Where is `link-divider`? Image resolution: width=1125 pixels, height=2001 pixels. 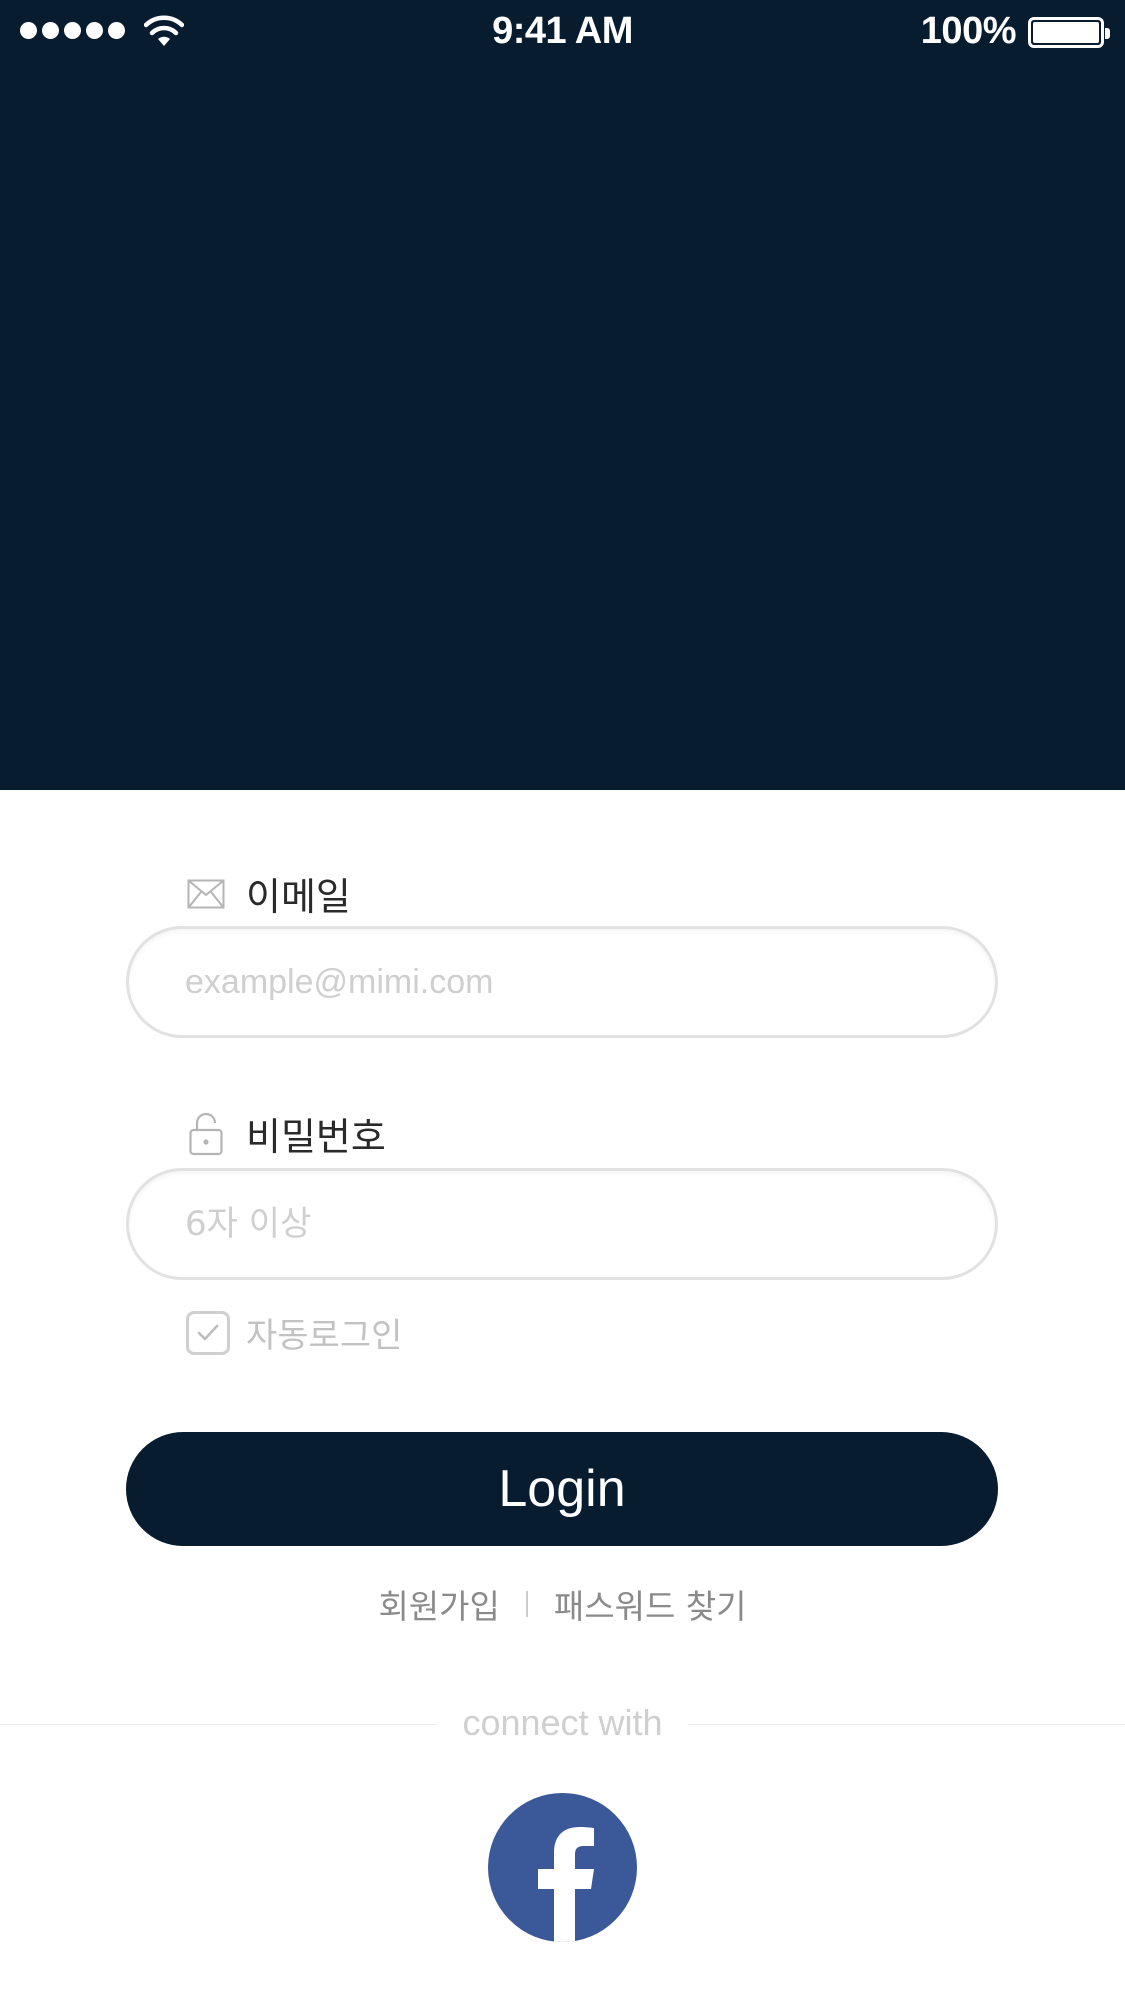
link-divider is located at coordinates (526, 1604).